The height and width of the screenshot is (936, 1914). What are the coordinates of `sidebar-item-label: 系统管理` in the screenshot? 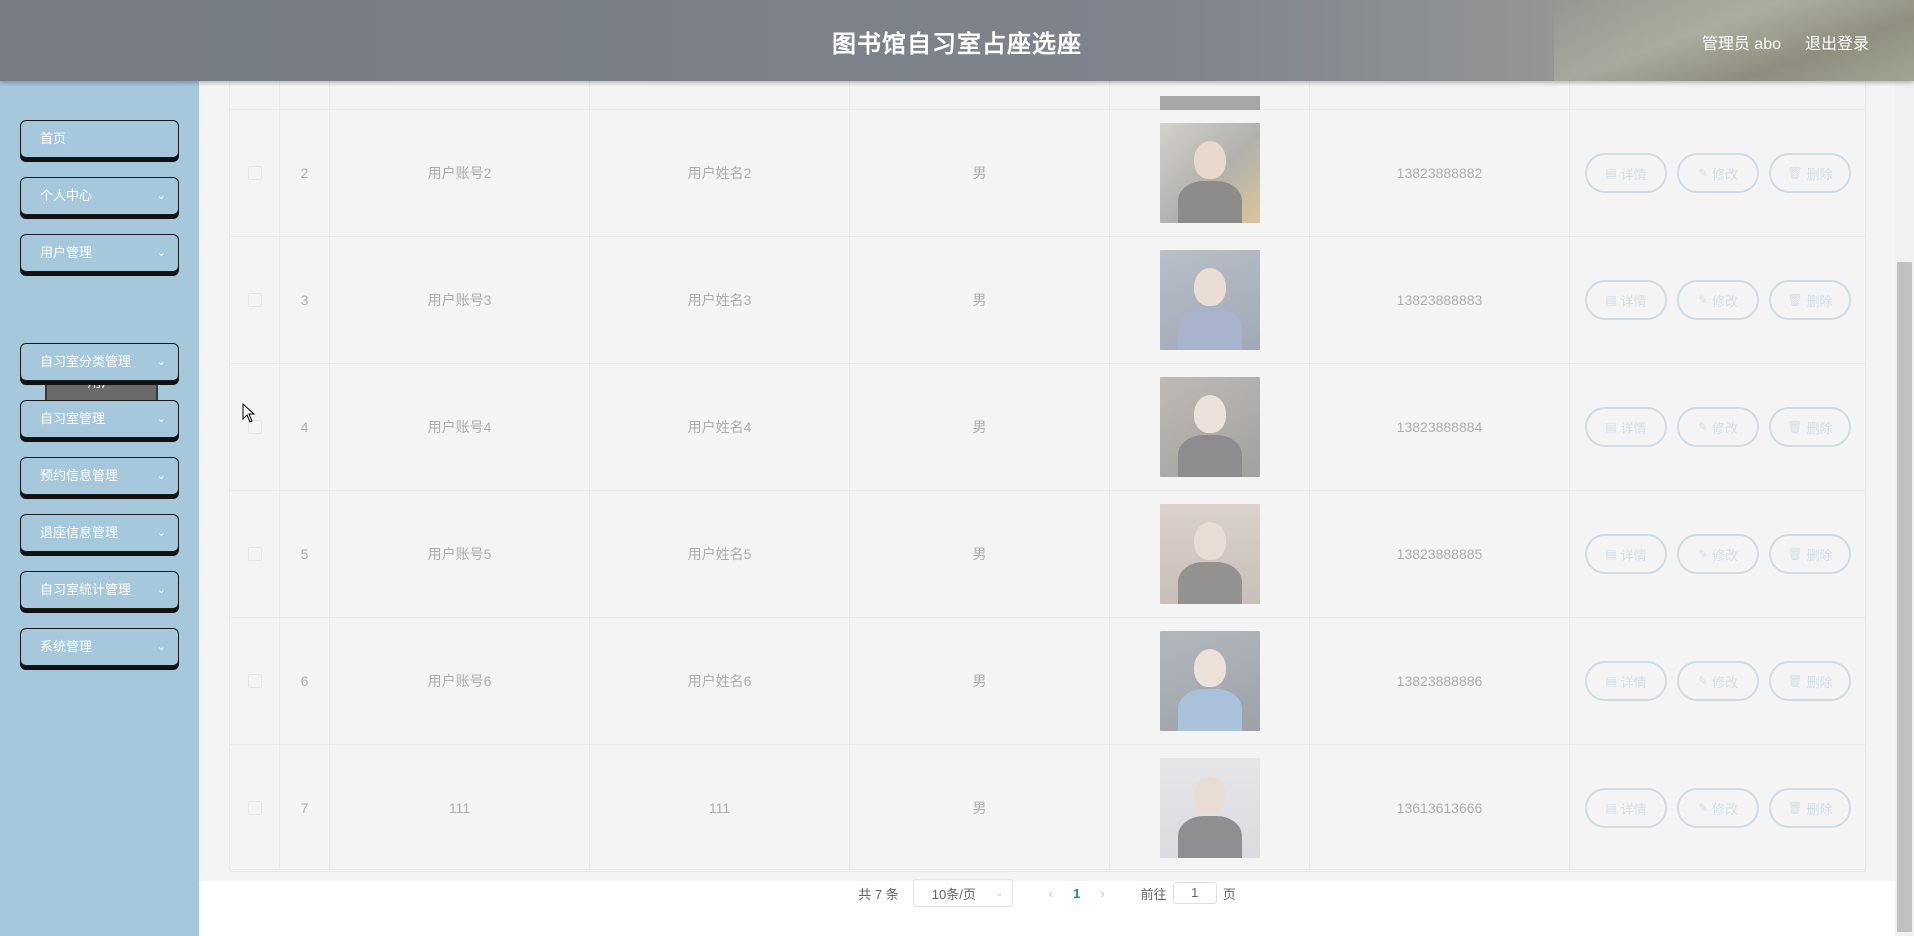 It's located at (66, 646).